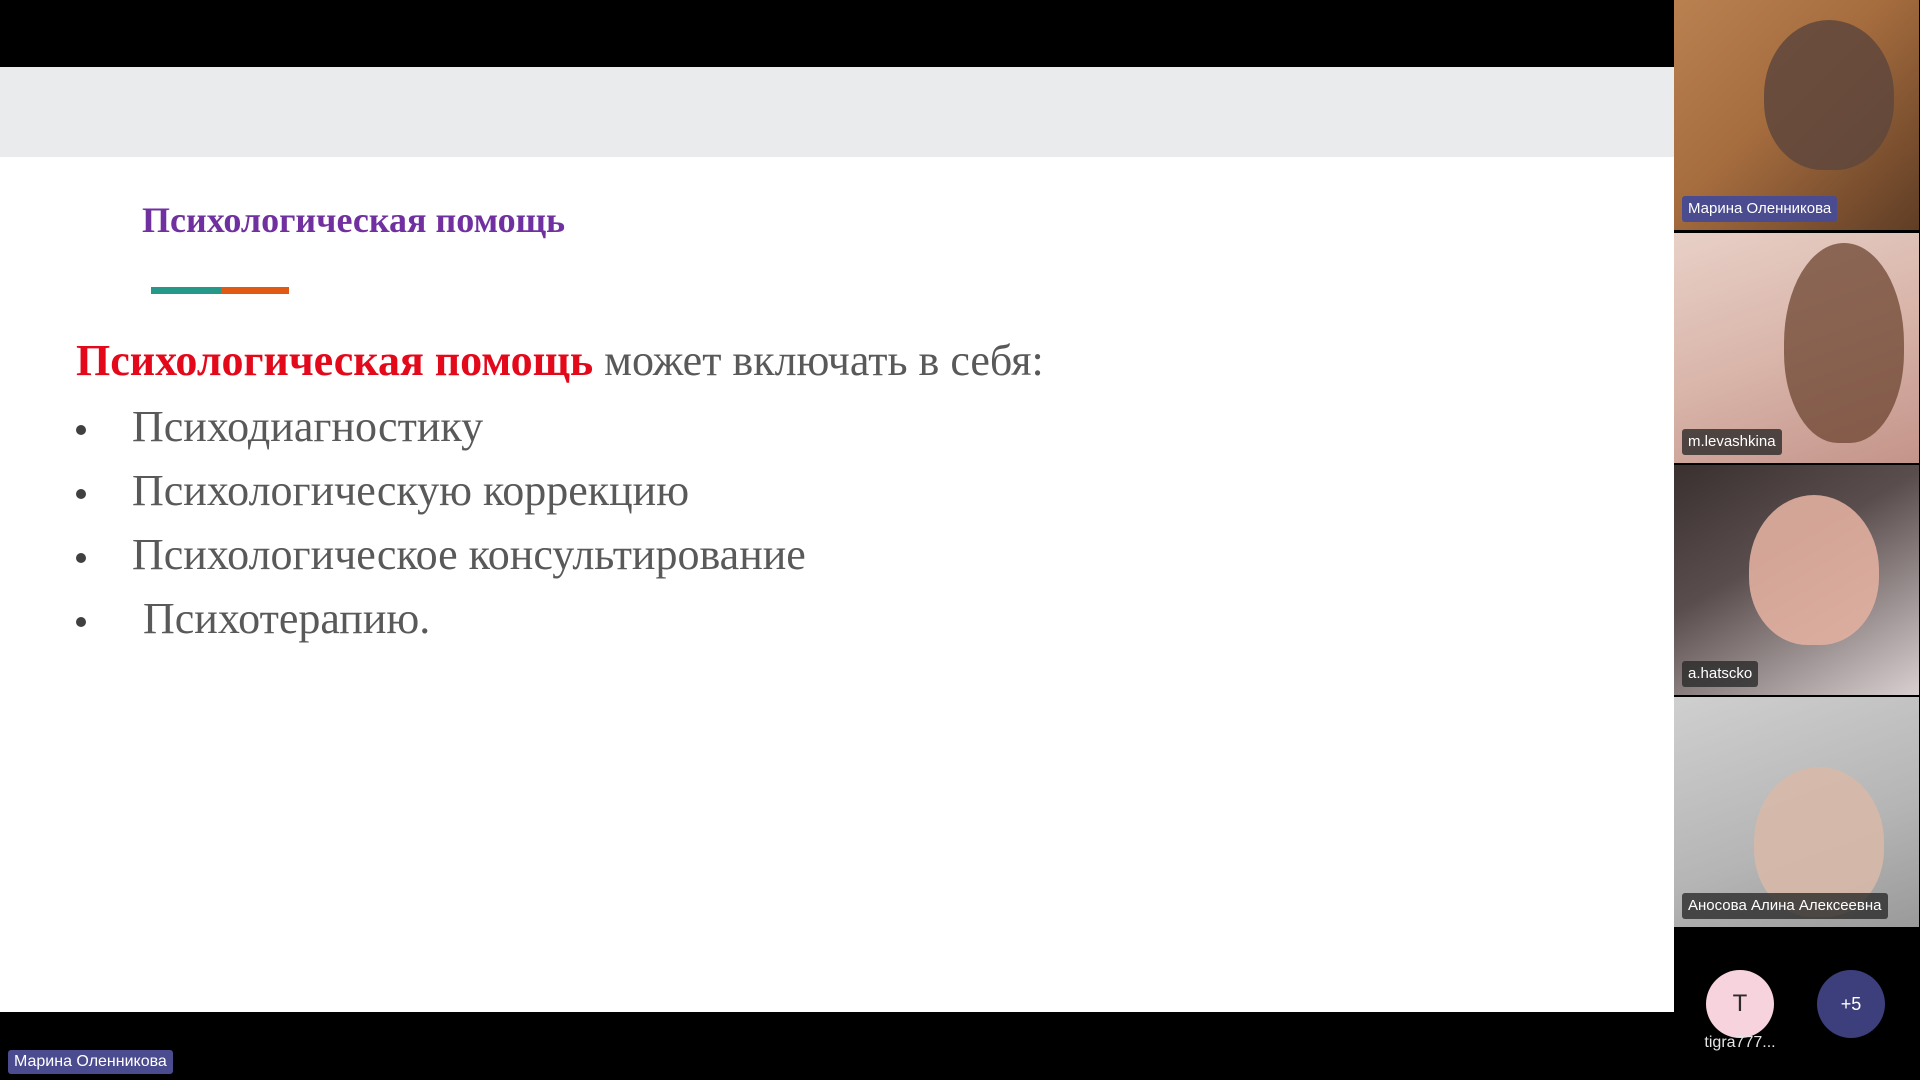 The height and width of the screenshot is (1080, 1920). I want to click on participant-video-tile: a.hatscko, so click(1796, 580).